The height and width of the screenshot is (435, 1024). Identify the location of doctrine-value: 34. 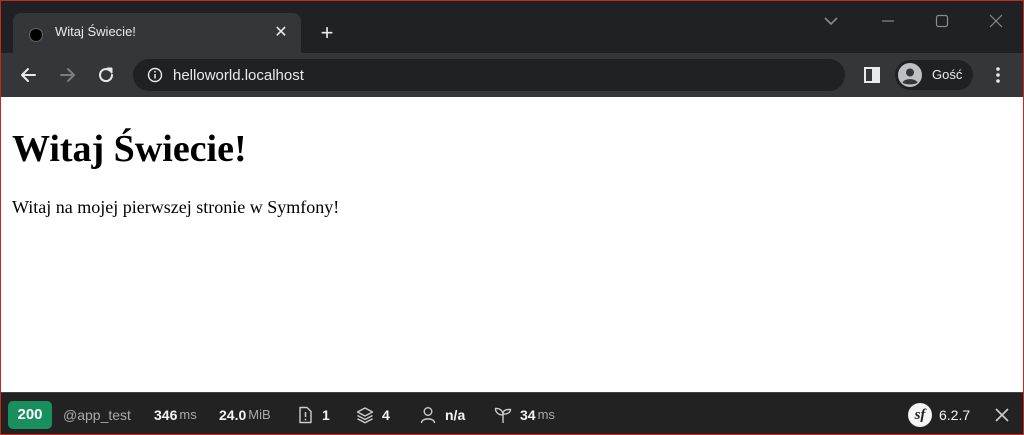
(528, 414).